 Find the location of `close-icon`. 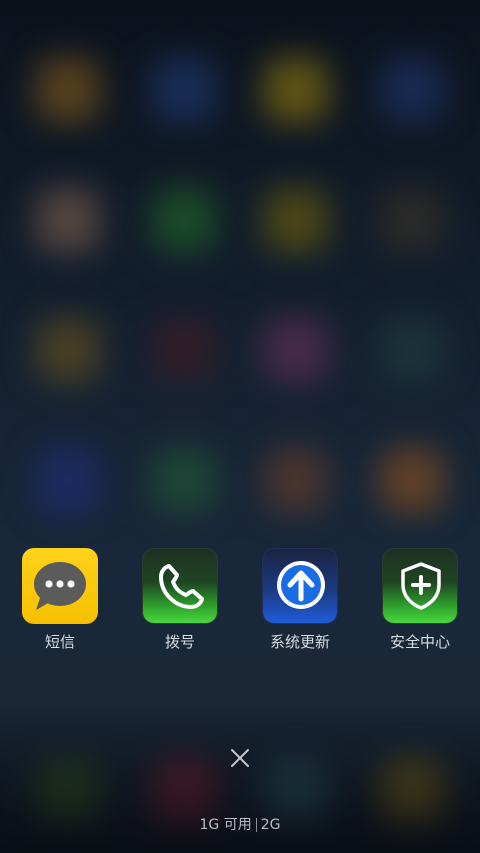

close-icon is located at coordinates (240, 758).